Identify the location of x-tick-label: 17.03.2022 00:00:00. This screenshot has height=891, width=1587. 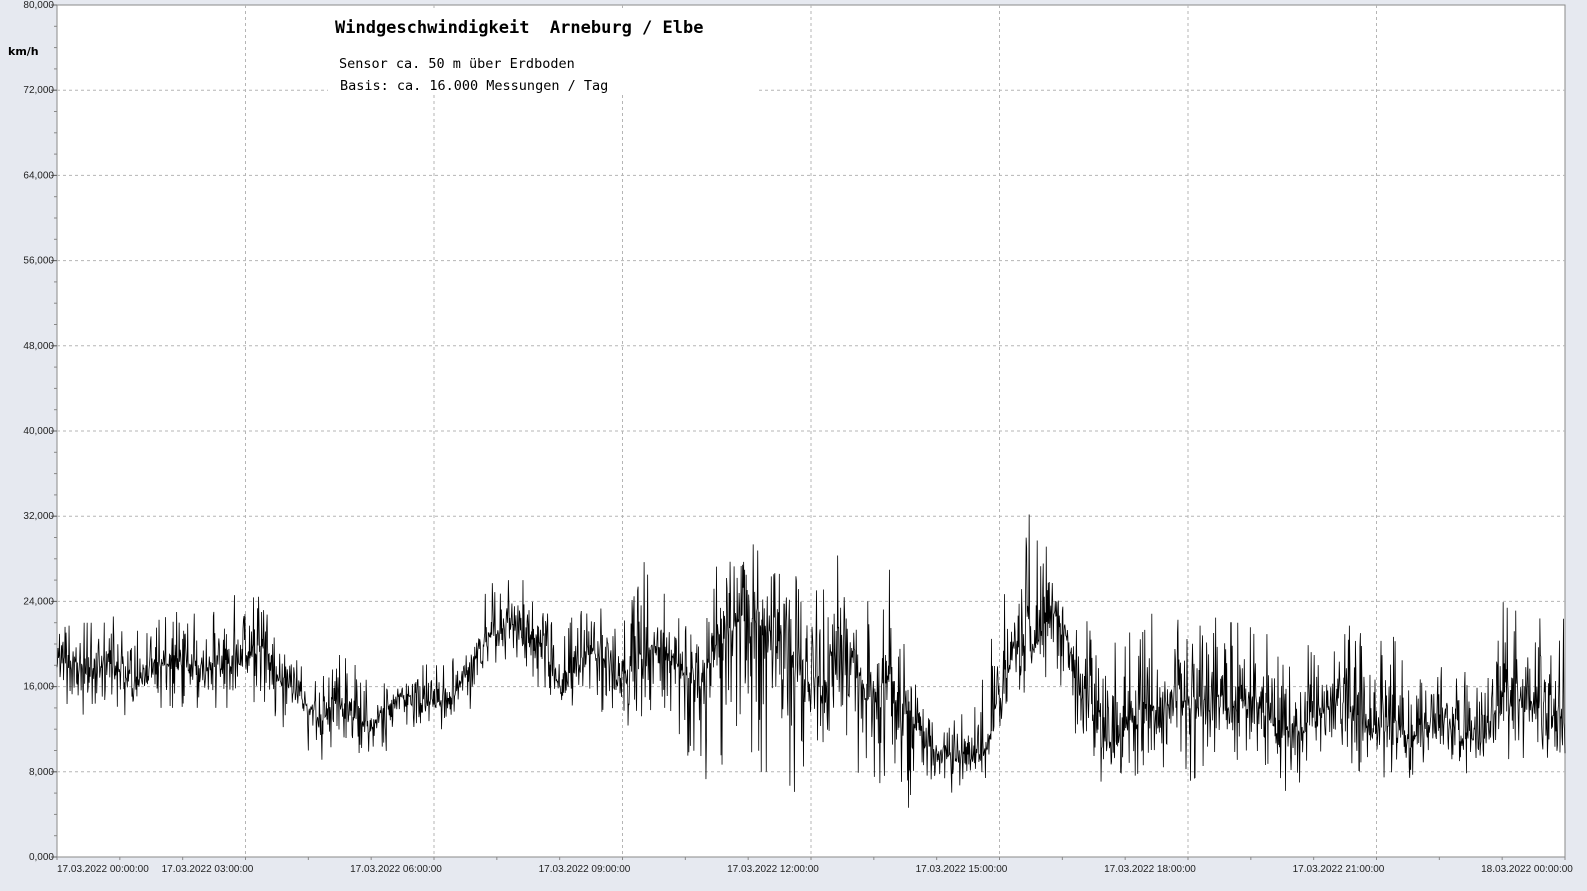
(103, 869).